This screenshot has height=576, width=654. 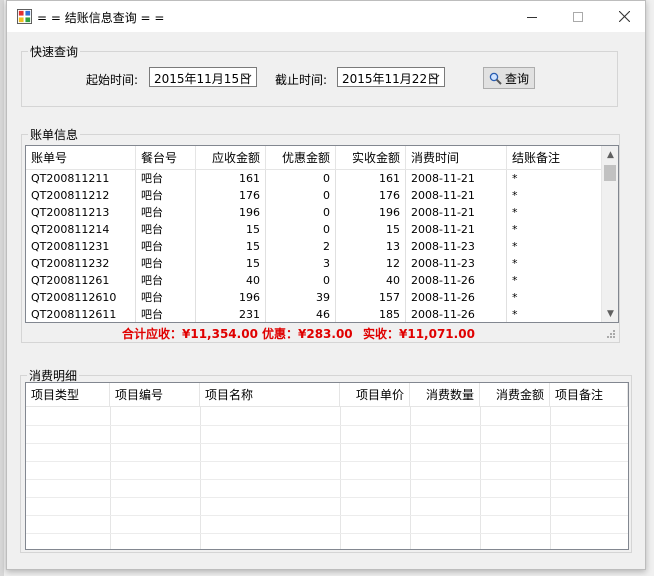 I want to click on bill-list-header: 账单号 餐台号 应收金额 优惠金额 实收金额 消费时间 结账备注, so click(x=314, y=158).